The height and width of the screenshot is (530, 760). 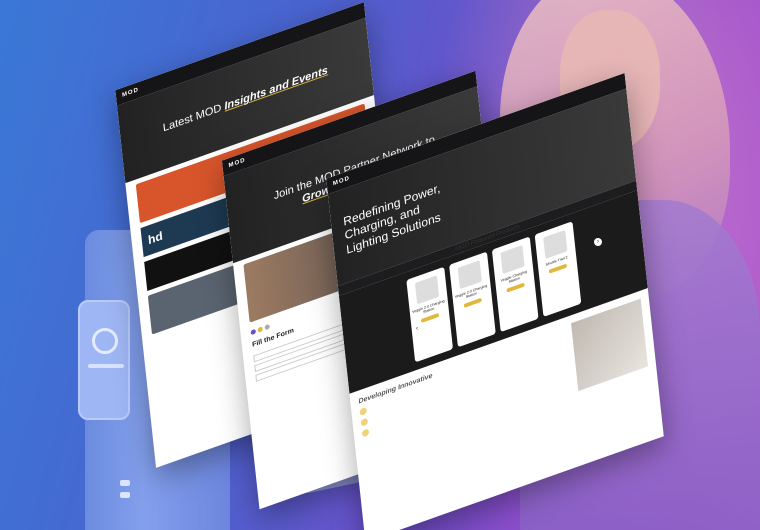 I want to click on pod-label, so click(x=106, y=366).